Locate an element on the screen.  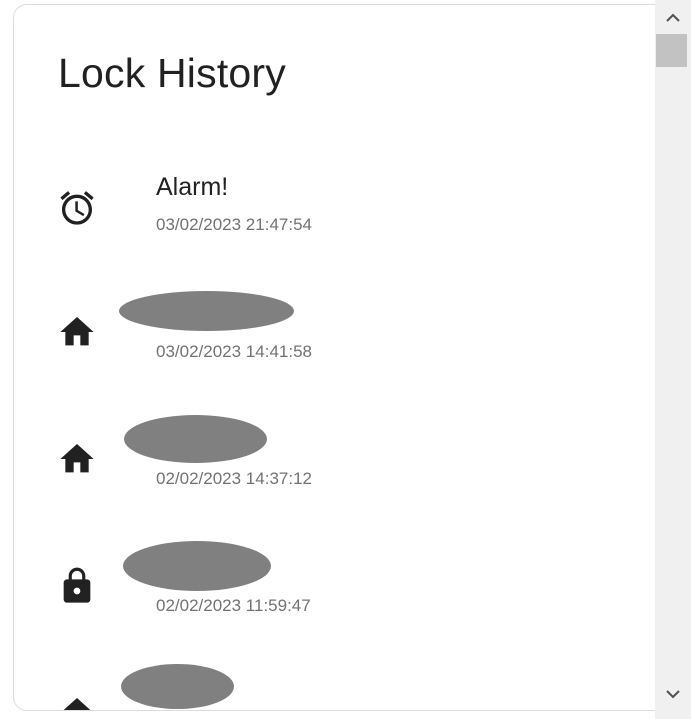
scroll-up-arrow-icon is located at coordinates (673, 18).